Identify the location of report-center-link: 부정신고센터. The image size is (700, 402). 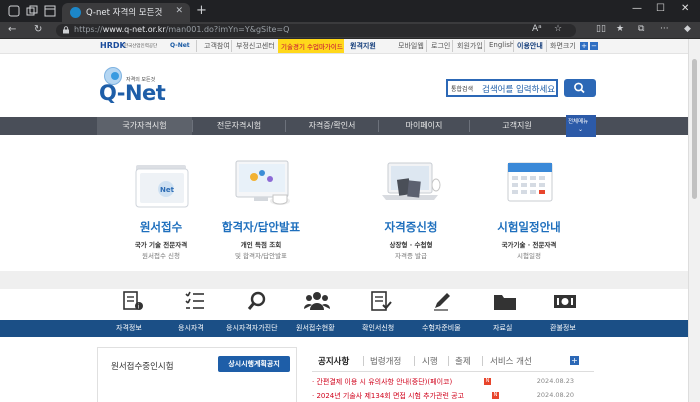
(255, 46).